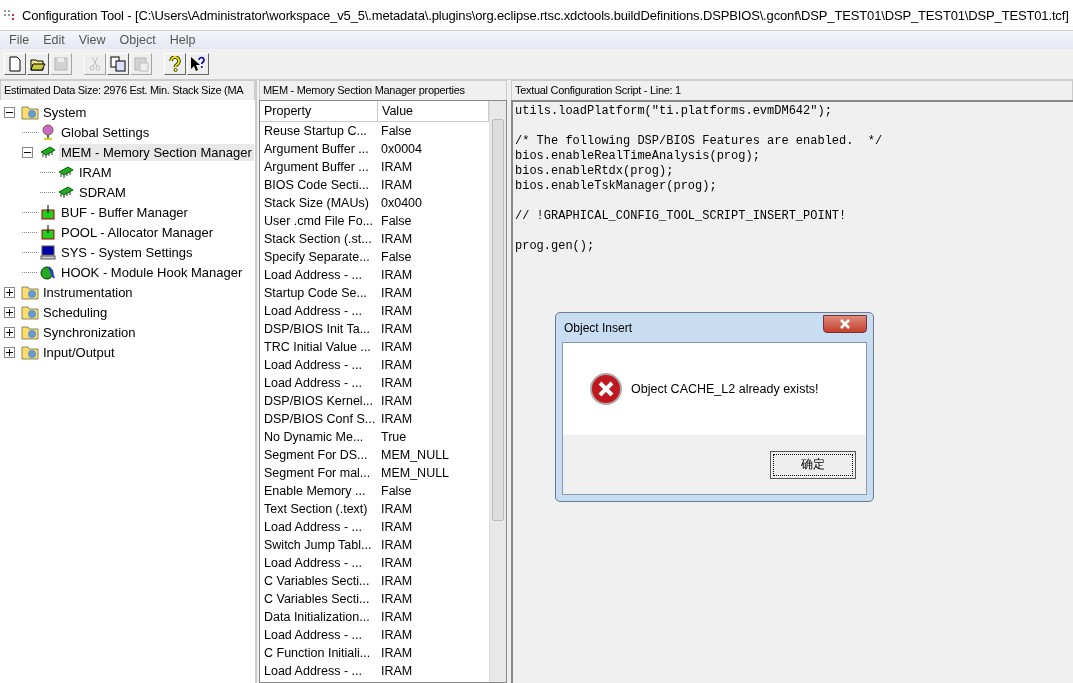  I want to click on context-help-button, so click(198, 64).